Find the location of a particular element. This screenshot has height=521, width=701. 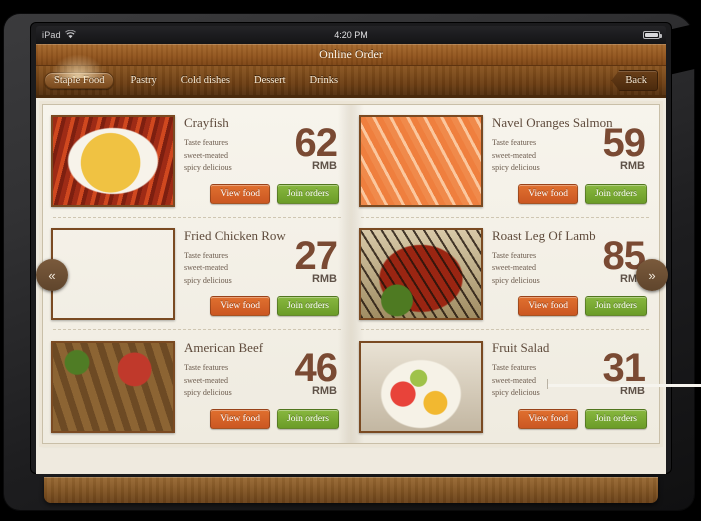

next-page-arrow: » is located at coordinates (652, 275).